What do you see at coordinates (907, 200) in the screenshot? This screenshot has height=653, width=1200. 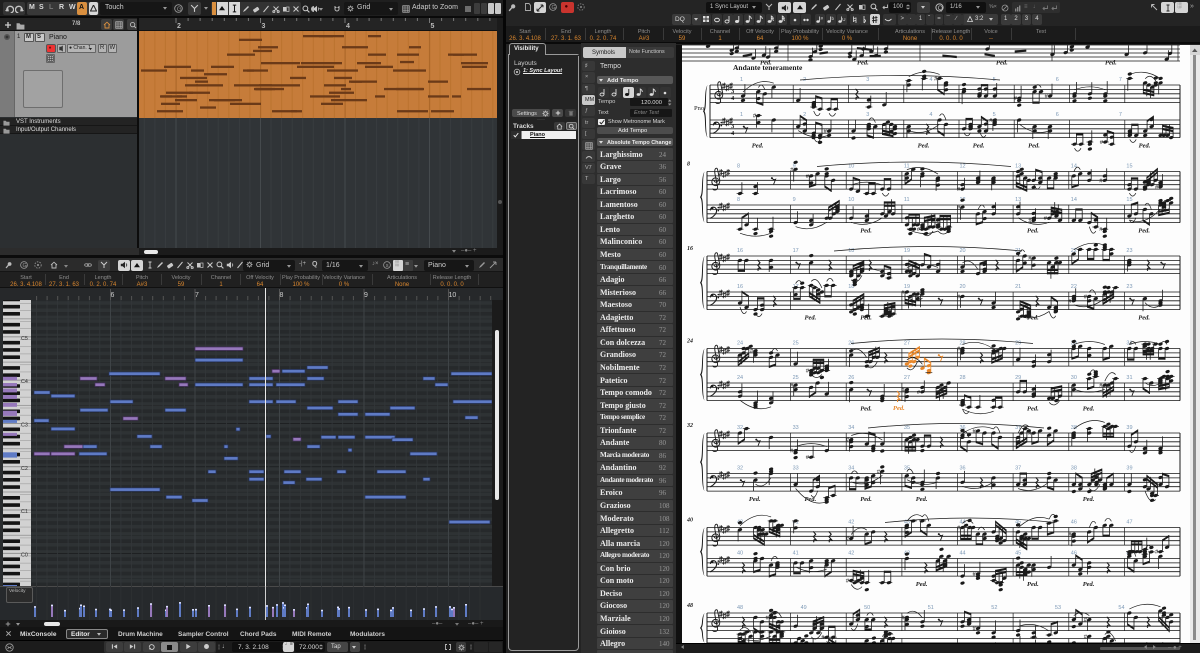 I see `svg-text: 11` at bounding box center [907, 200].